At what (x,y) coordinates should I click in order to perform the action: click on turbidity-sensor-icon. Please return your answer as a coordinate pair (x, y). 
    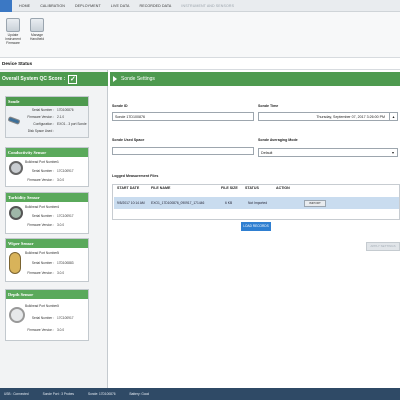
    Looking at the image, I should click on (16, 213).